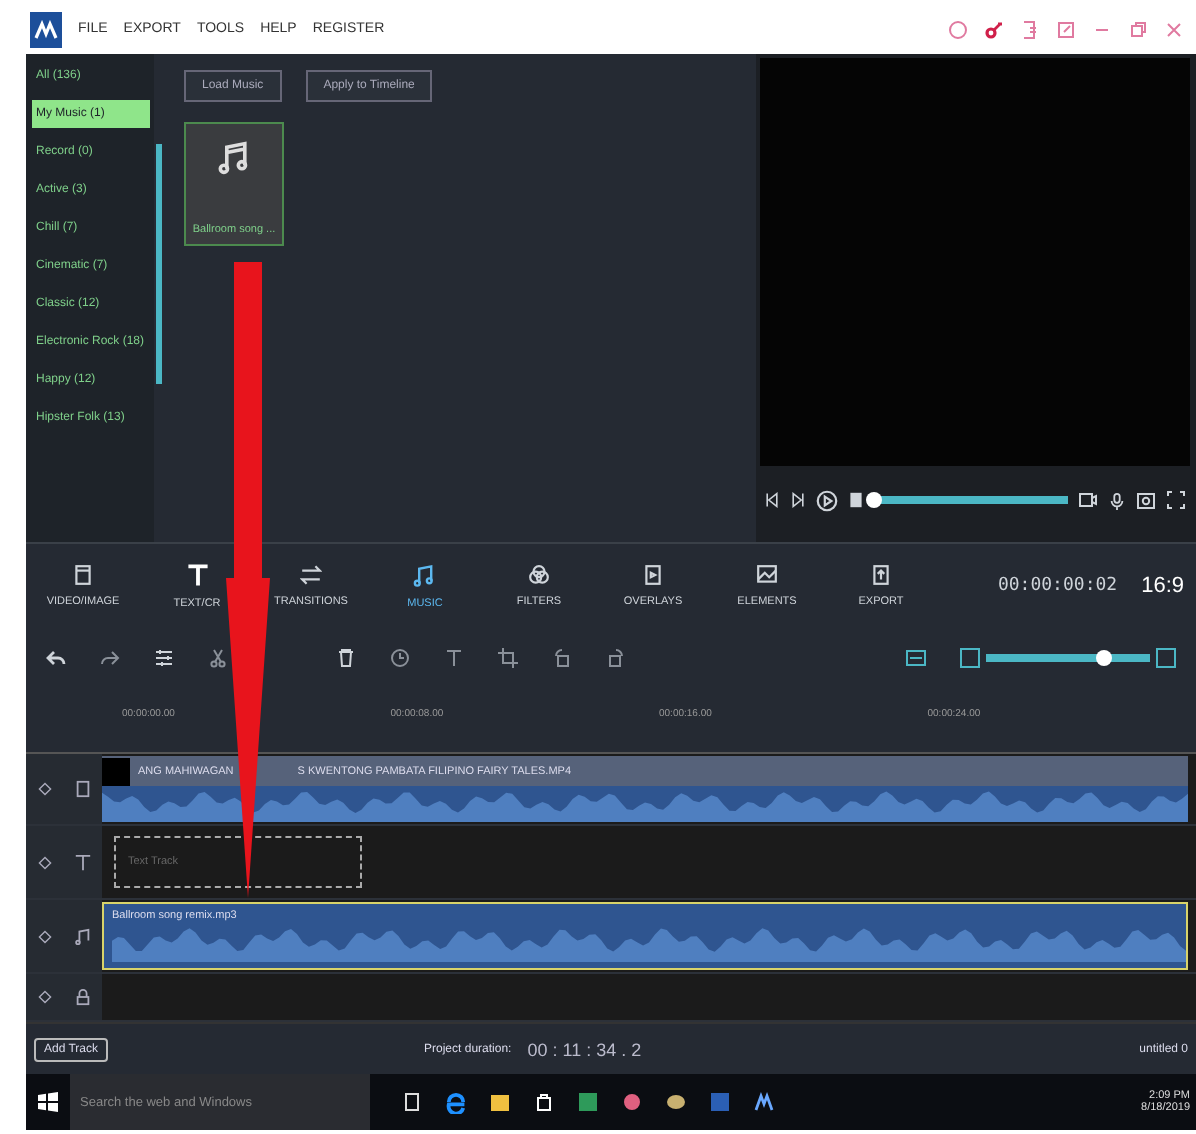  What do you see at coordinates (880, 575) in the screenshot?
I see `export-icon` at bounding box center [880, 575].